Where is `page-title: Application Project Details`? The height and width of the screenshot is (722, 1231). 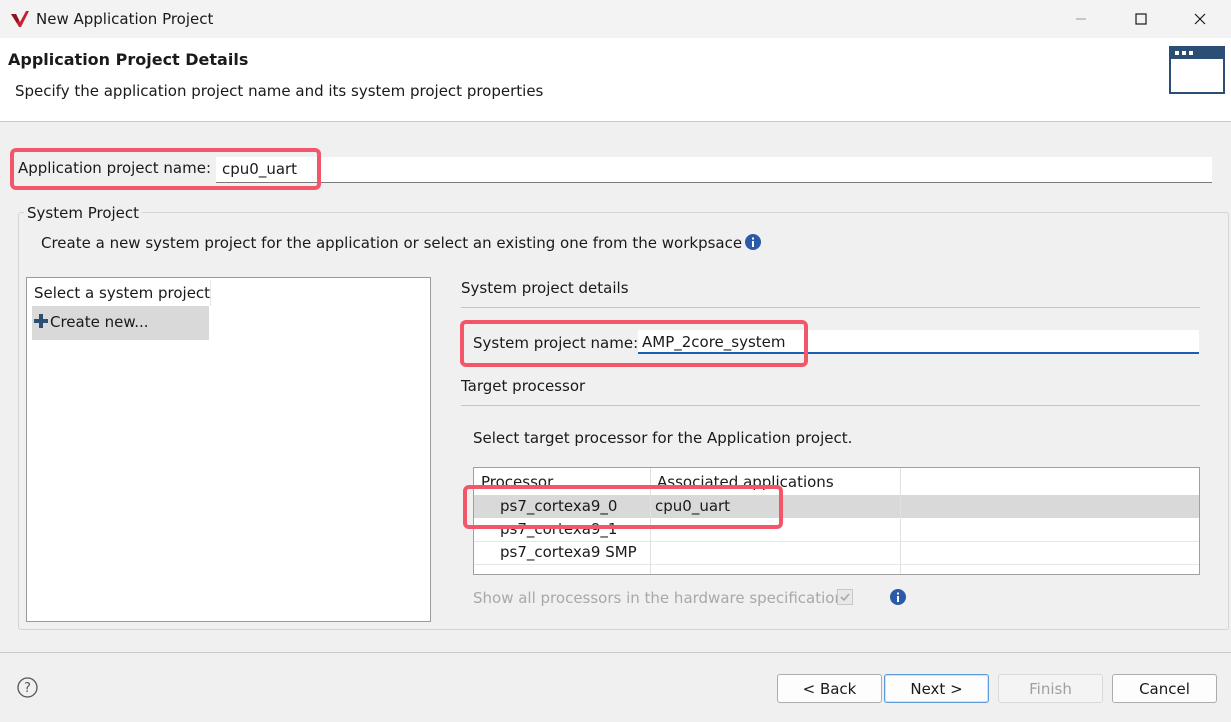 page-title: Application Project Details is located at coordinates (128, 59).